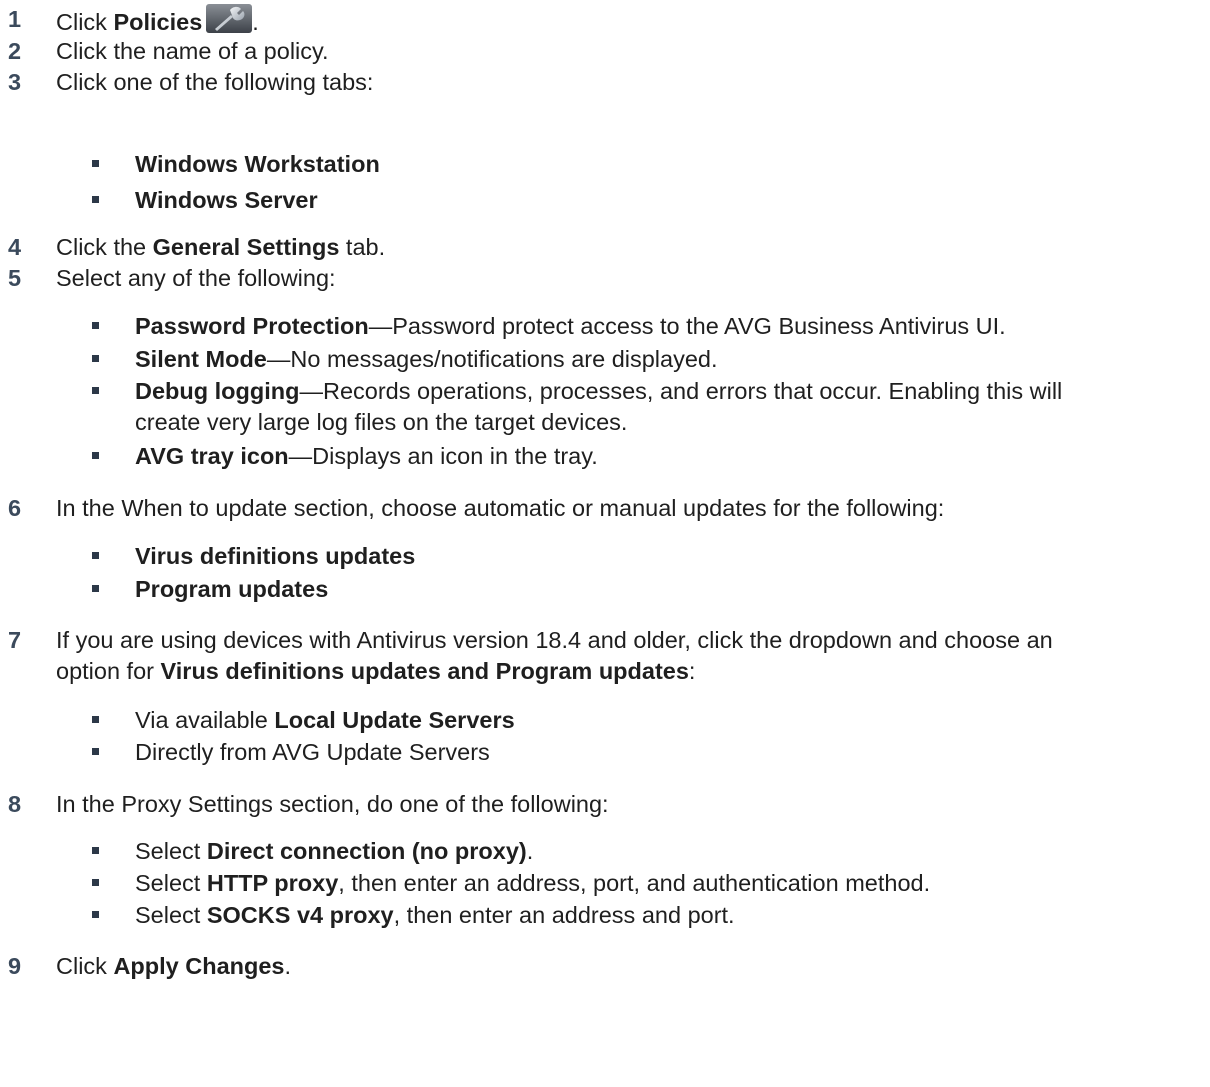 The width and height of the screenshot is (1210, 1087). Describe the element at coordinates (15, 19) in the screenshot. I see `step-number: 1` at that location.